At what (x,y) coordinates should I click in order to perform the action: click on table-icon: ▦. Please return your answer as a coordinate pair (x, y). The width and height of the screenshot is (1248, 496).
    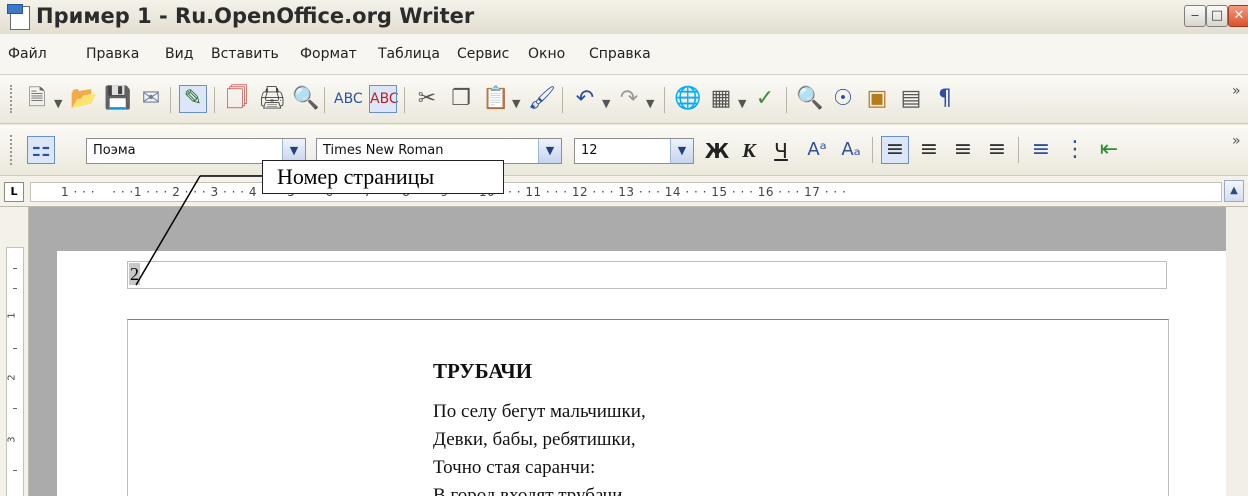
    Looking at the image, I should click on (721, 99).